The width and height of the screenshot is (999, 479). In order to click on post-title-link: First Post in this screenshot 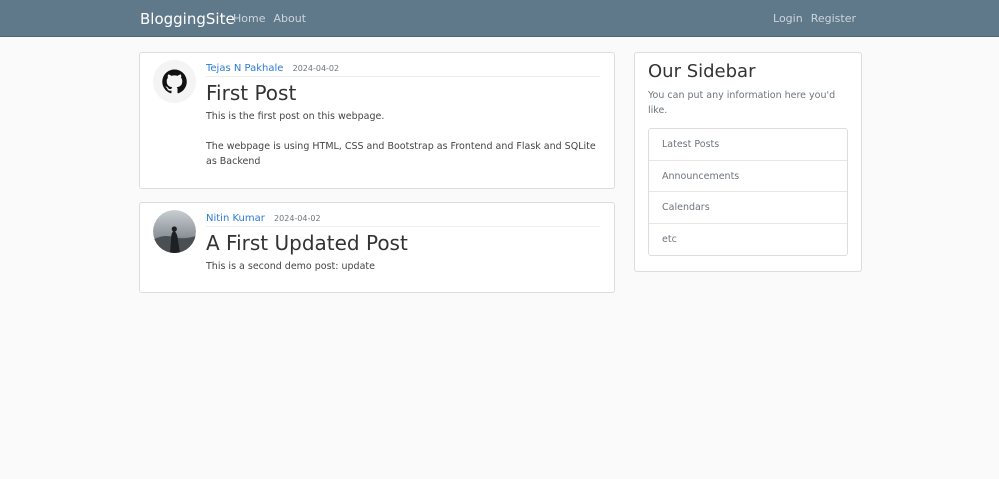, I will do `click(403, 93)`.